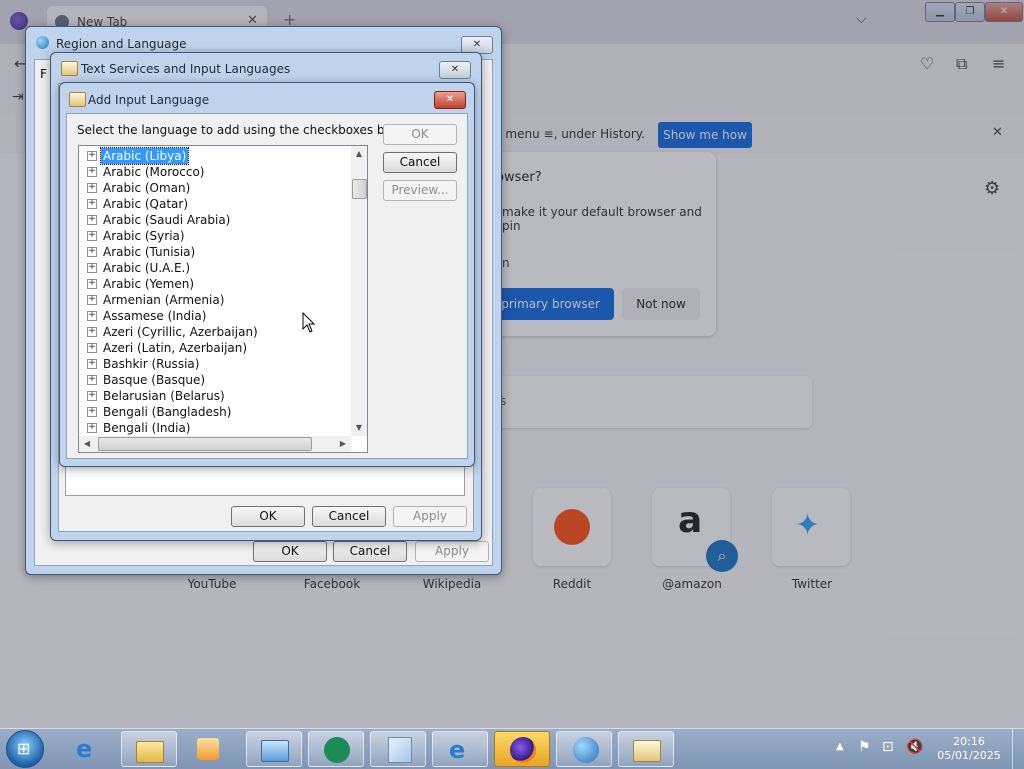 Image resolution: width=1024 pixels, height=769 pixels. Describe the element at coordinates (144, 236) in the screenshot. I see `language-item-label: Arabic (Syria)` at that location.